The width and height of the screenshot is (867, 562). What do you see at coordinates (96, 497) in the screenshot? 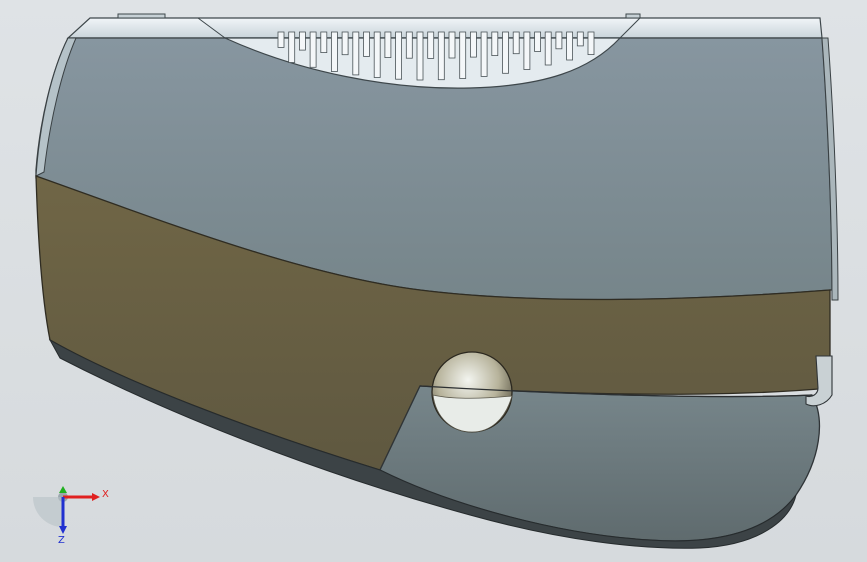
I see `x-axis-arrow` at bounding box center [96, 497].